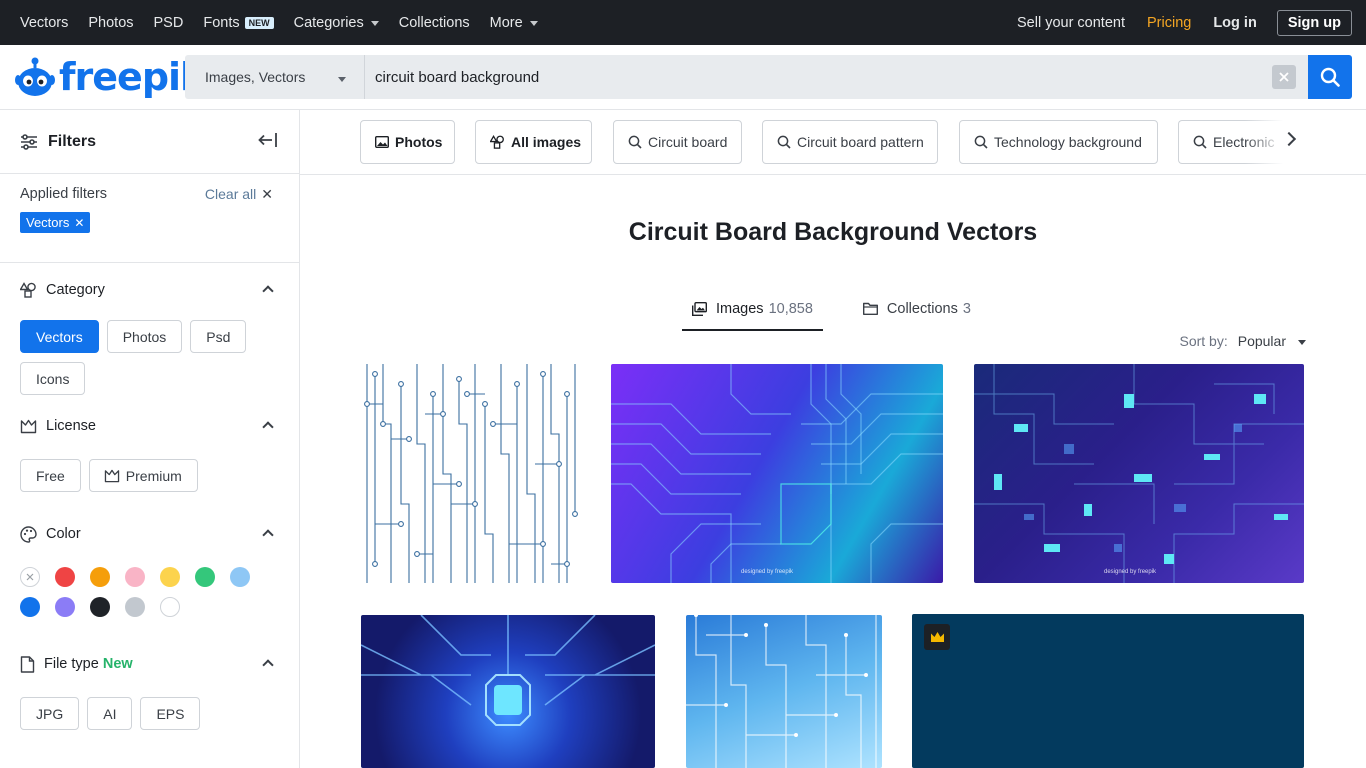  I want to click on color-swatch-orange, so click(100, 577).